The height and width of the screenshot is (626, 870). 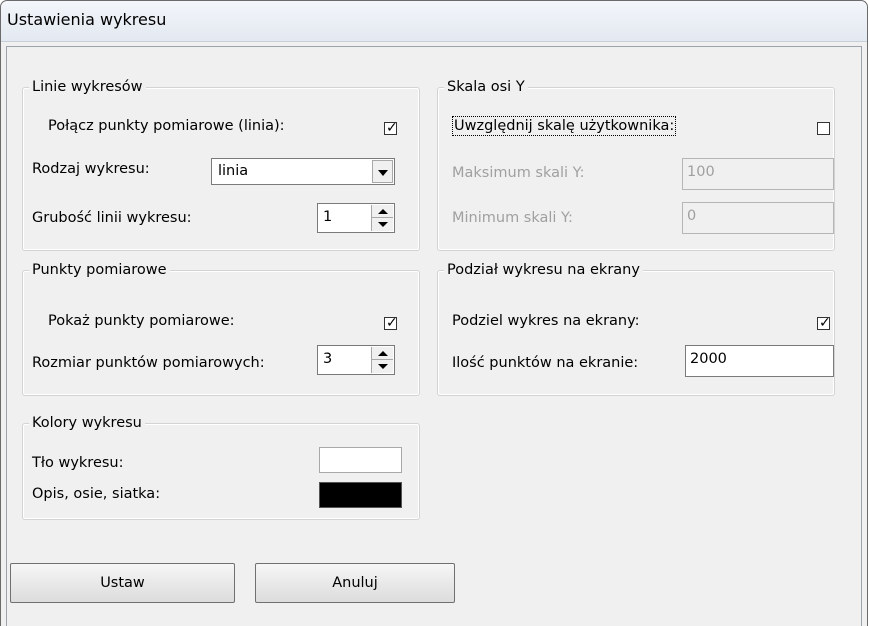 I want to click on apply-button-label: Ustaw, so click(x=122, y=583).